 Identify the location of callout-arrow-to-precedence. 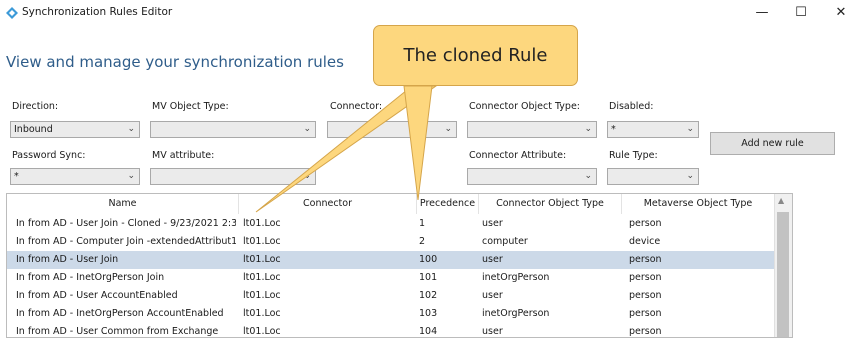
(418, 143).